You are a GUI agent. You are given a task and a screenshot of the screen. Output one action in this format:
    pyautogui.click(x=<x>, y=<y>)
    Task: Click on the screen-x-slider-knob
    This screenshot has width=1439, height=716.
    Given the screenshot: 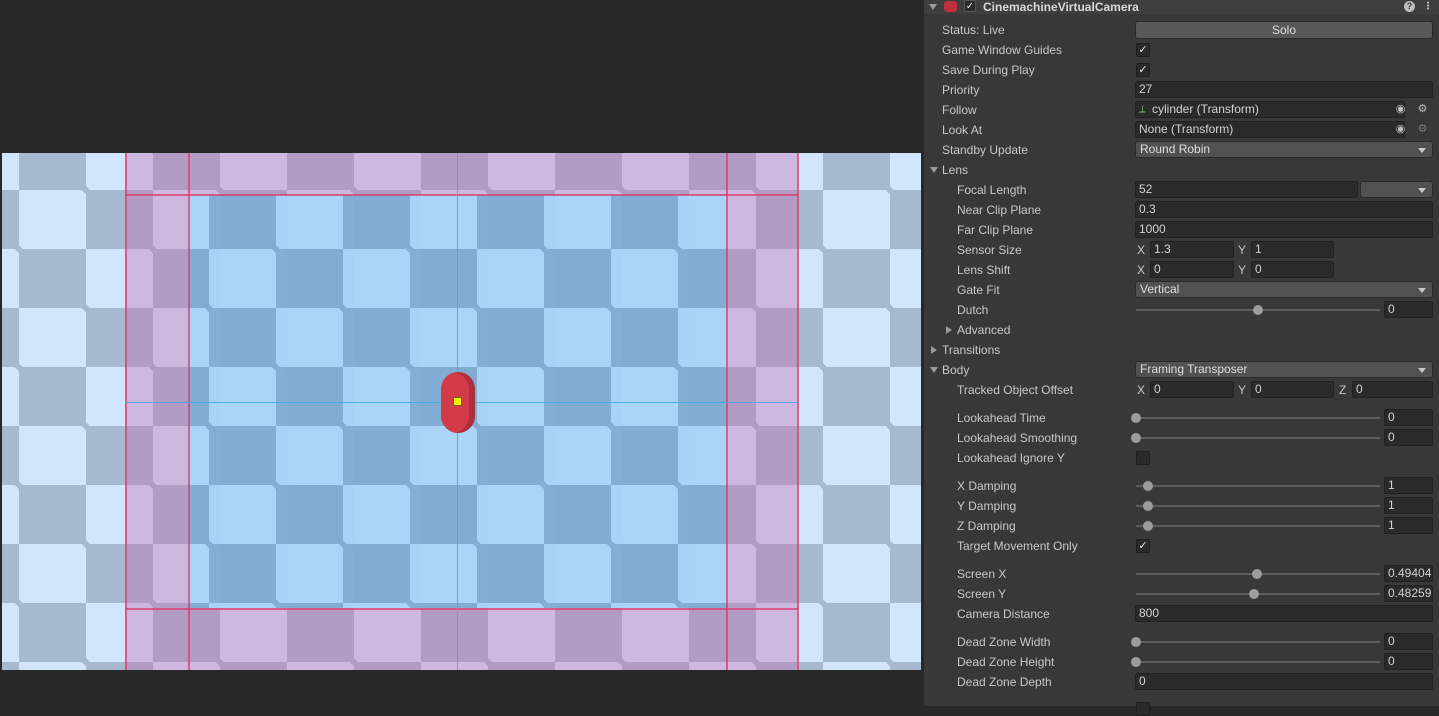 What is the action you would take?
    pyautogui.click(x=1256, y=574)
    